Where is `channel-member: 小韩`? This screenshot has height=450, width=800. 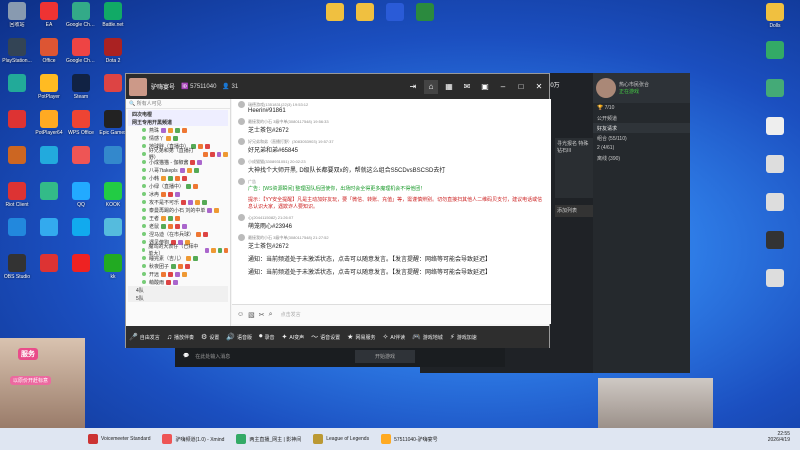 channel-member: 小韩 is located at coordinates (178, 178).